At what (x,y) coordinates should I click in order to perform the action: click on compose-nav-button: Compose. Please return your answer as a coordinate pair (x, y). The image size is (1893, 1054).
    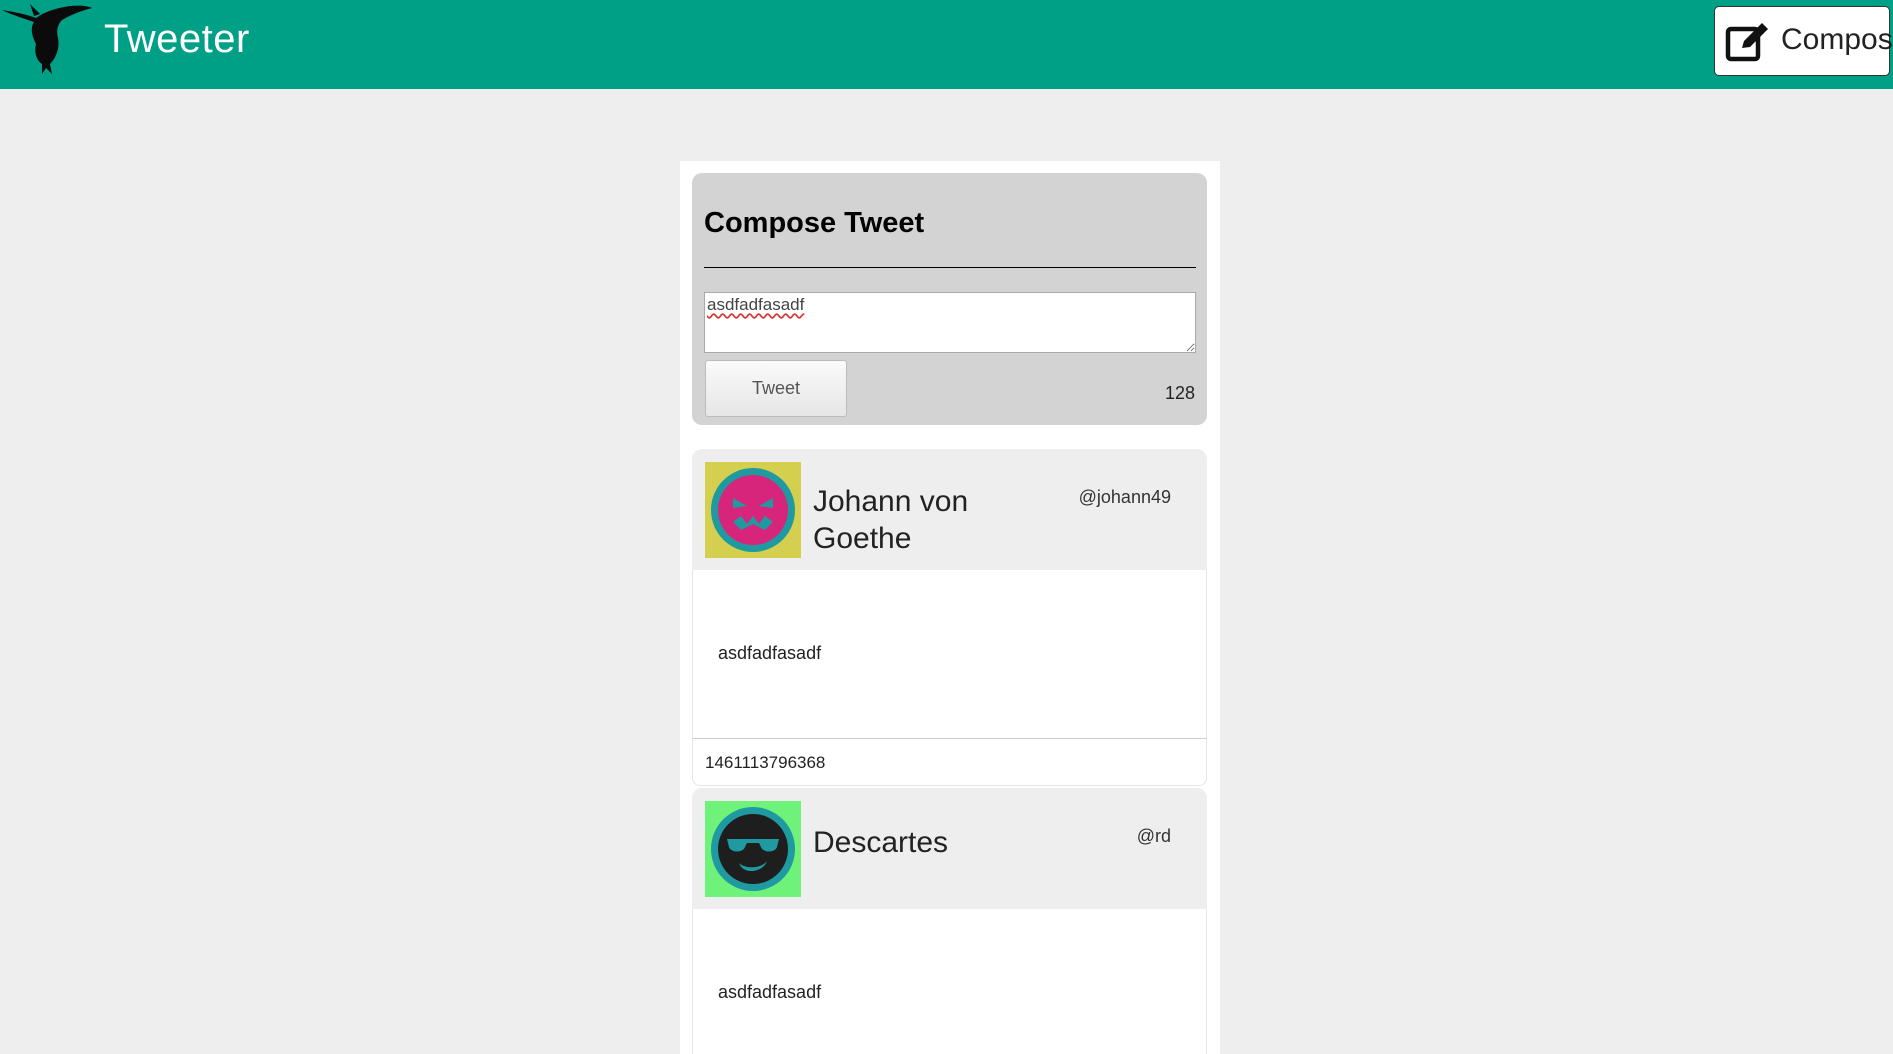
    Looking at the image, I should click on (1803, 41).